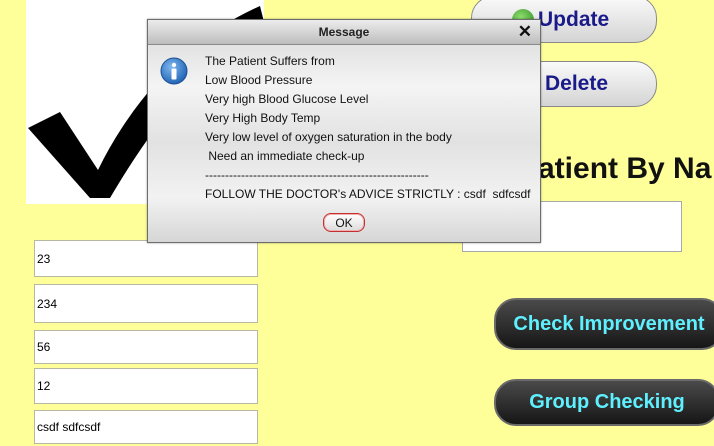 This screenshot has height=446, width=714. What do you see at coordinates (146, 303) in the screenshot?
I see `field-2: 234` at bounding box center [146, 303].